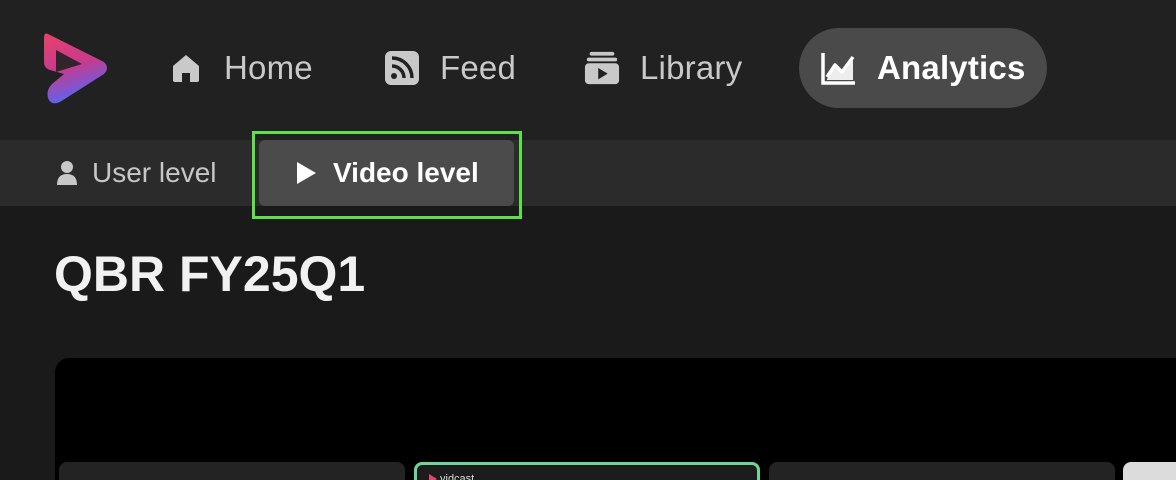 The height and width of the screenshot is (480, 1176). Describe the element at coordinates (268, 67) in the screenshot. I see `nav-item-label: Home` at that location.